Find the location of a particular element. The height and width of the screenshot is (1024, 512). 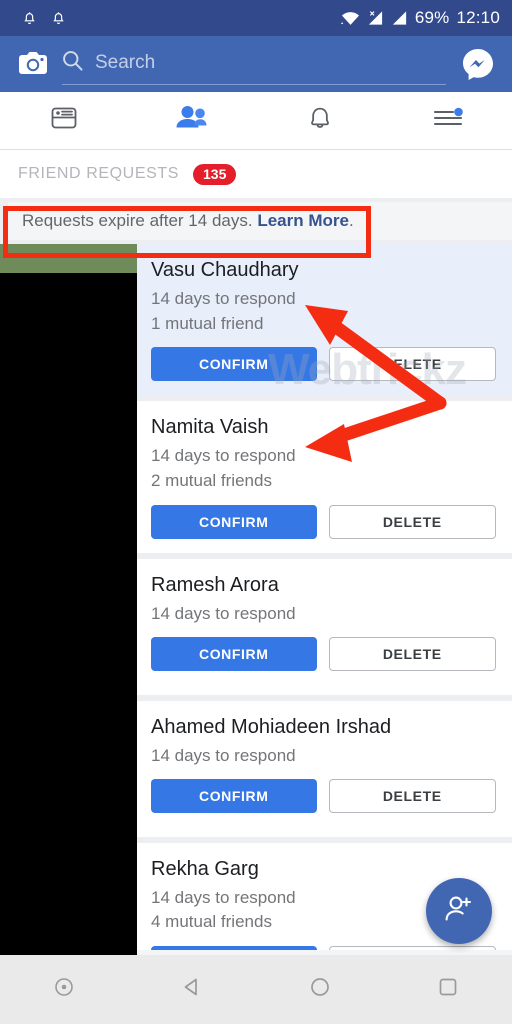

square-recents-icon is located at coordinates (448, 989).